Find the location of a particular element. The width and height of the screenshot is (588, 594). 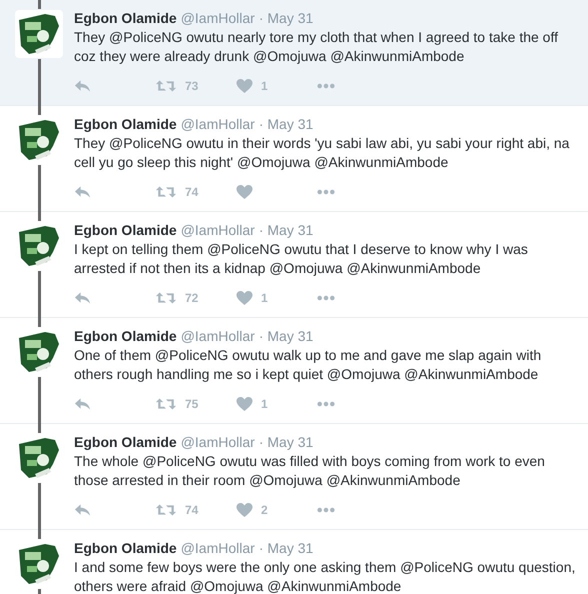

retweet-count: 72 is located at coordinates (191, 298).